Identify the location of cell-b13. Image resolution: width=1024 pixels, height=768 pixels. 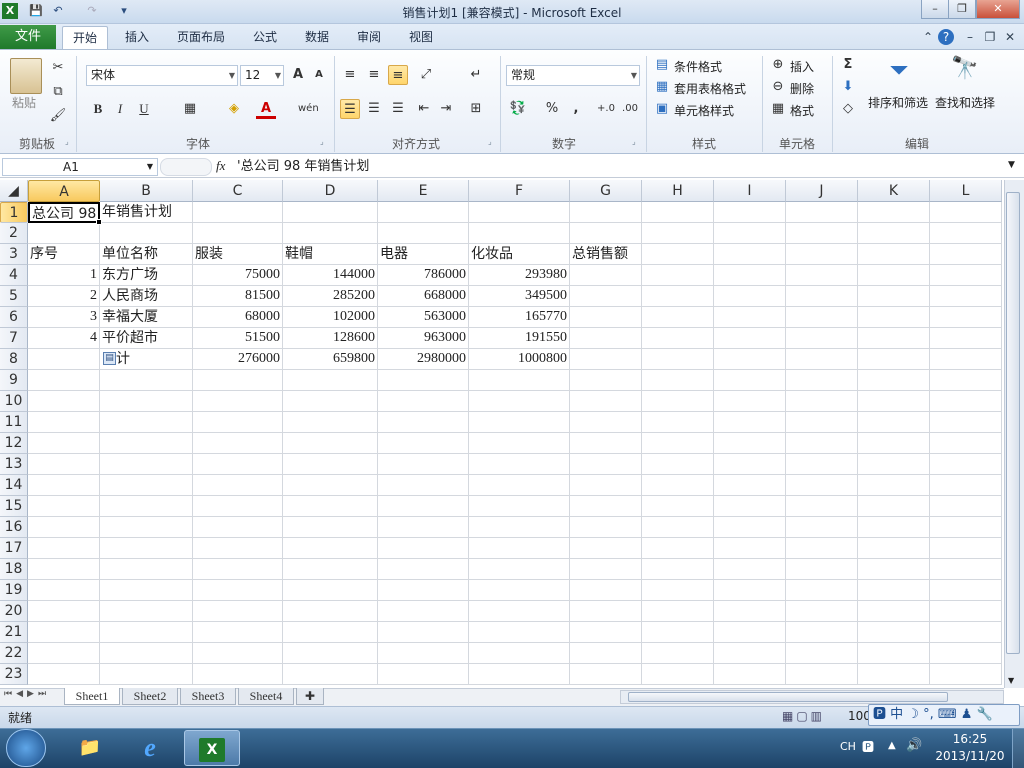
(146, 464).